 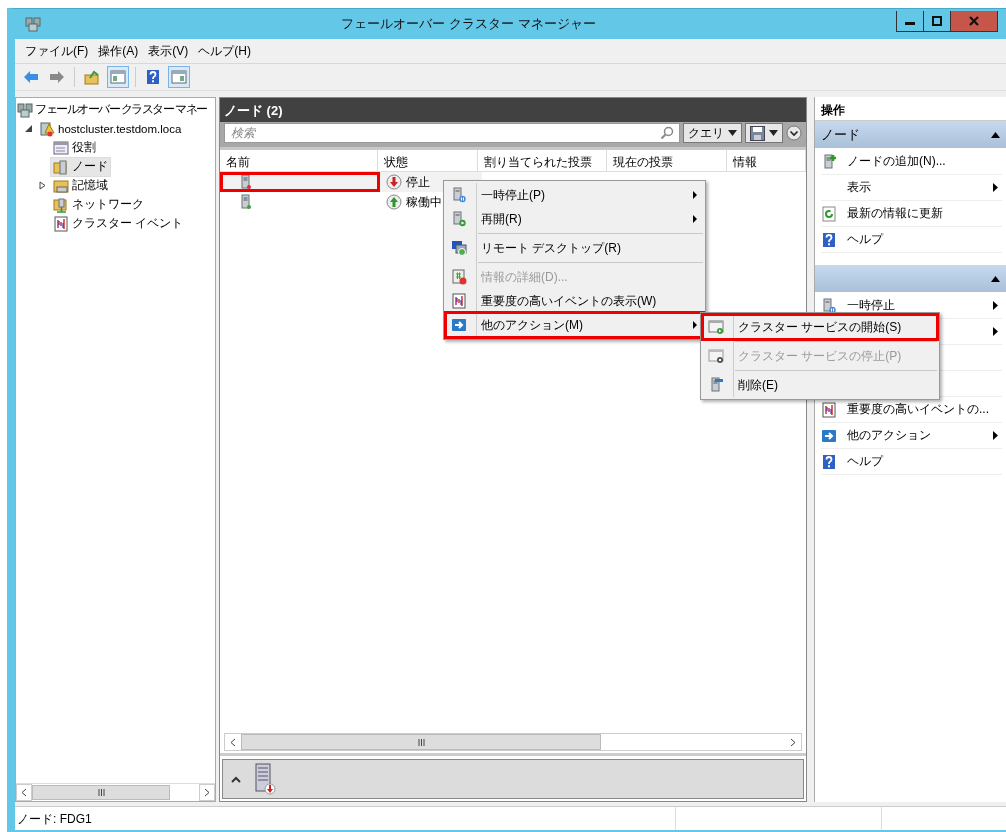 I want to click on section-header: ノード, so click(x=910, y=134).